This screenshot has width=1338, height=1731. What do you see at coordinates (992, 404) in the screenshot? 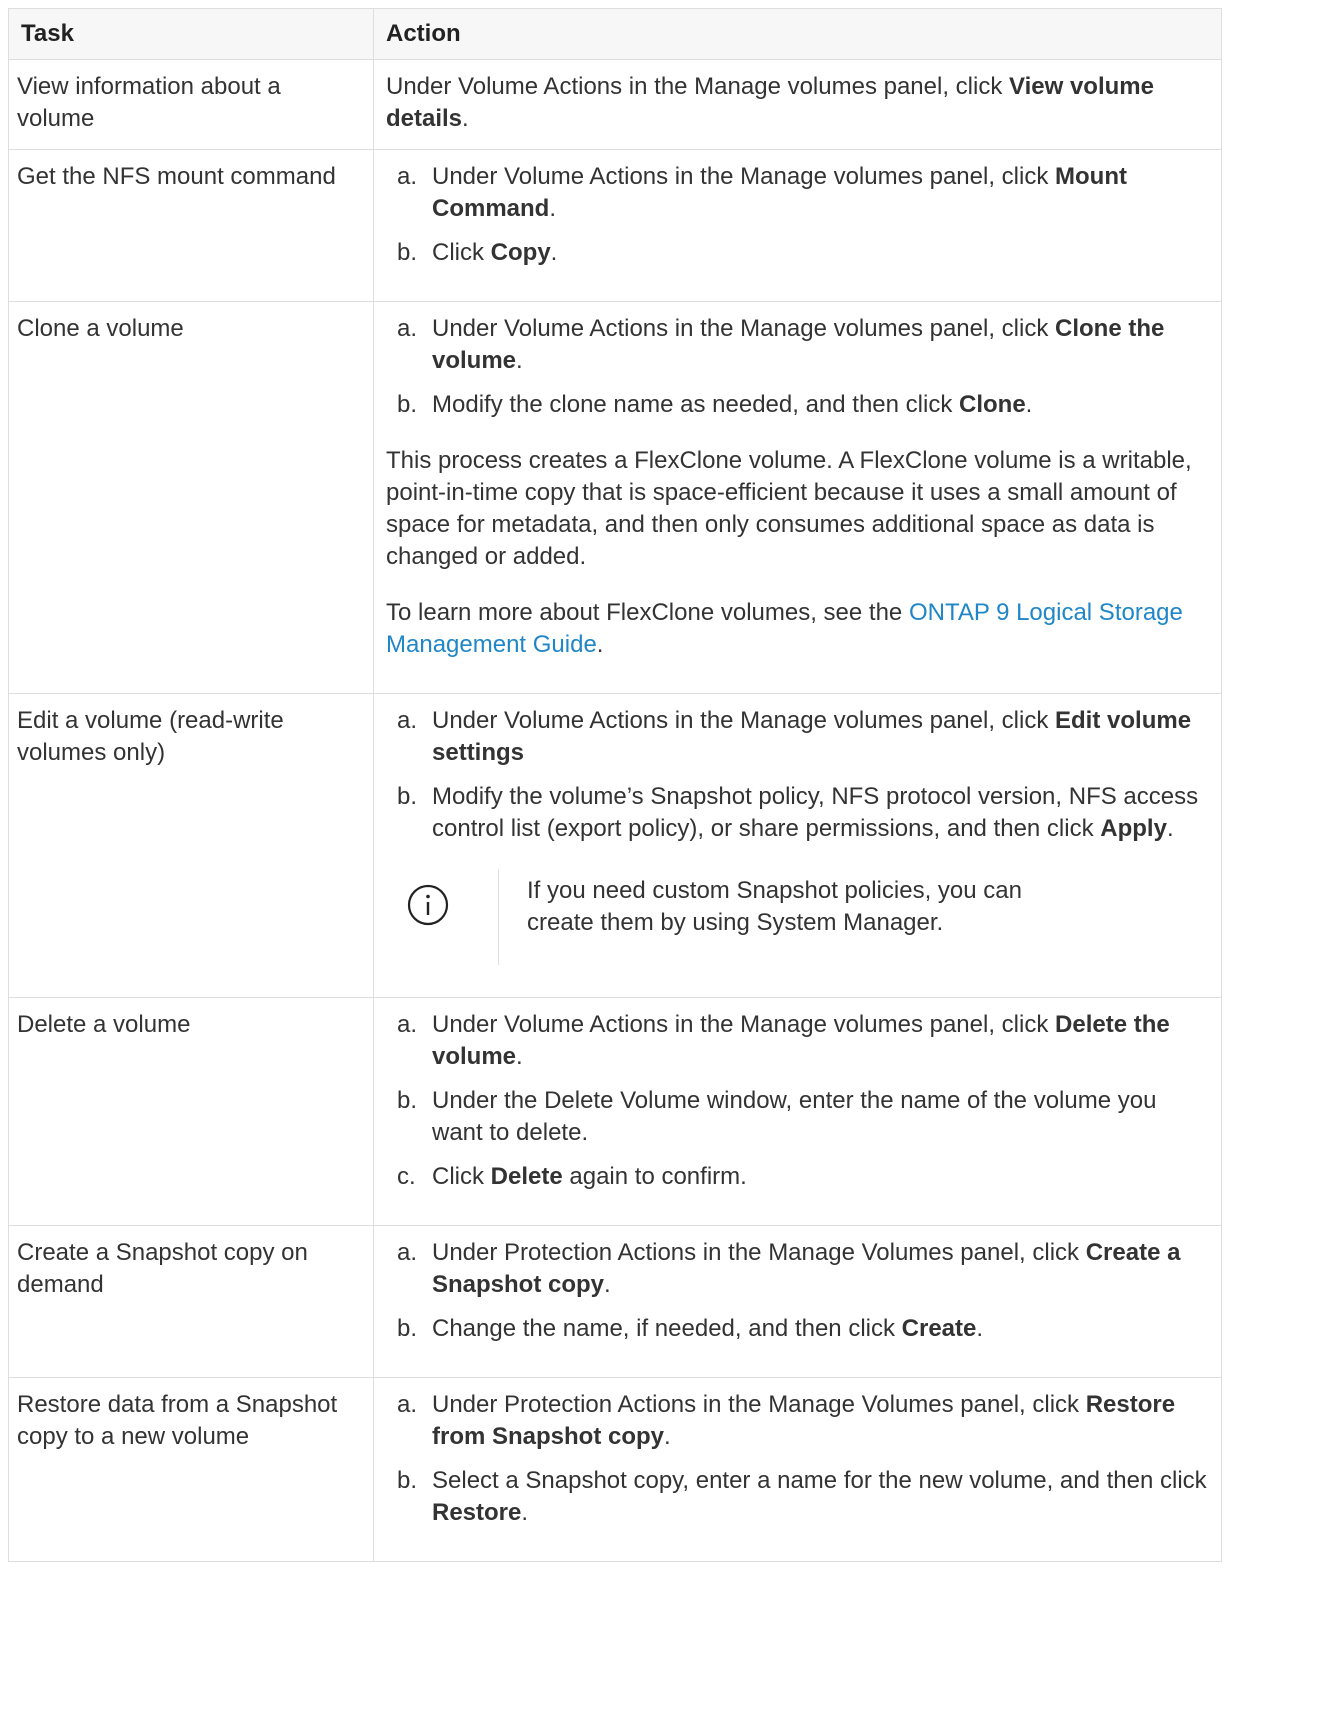
I see `step-bold: Clone` at bounding box center [992, 404].